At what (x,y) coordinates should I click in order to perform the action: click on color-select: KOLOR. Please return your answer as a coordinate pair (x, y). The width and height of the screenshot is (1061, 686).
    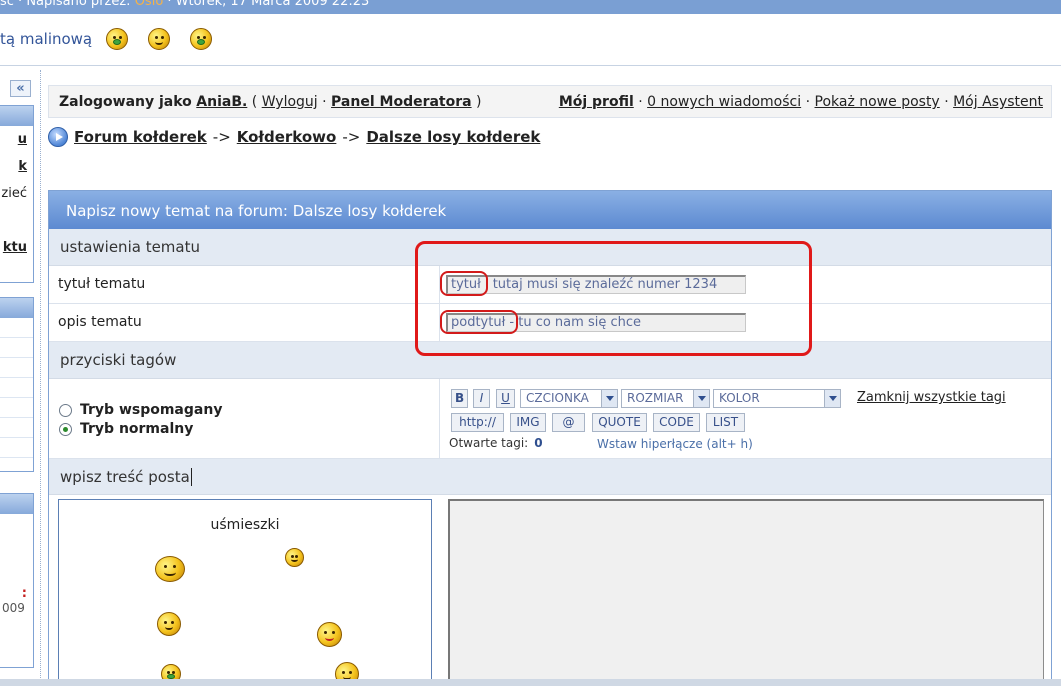
    Looking at the image, I should click on (777, 398).